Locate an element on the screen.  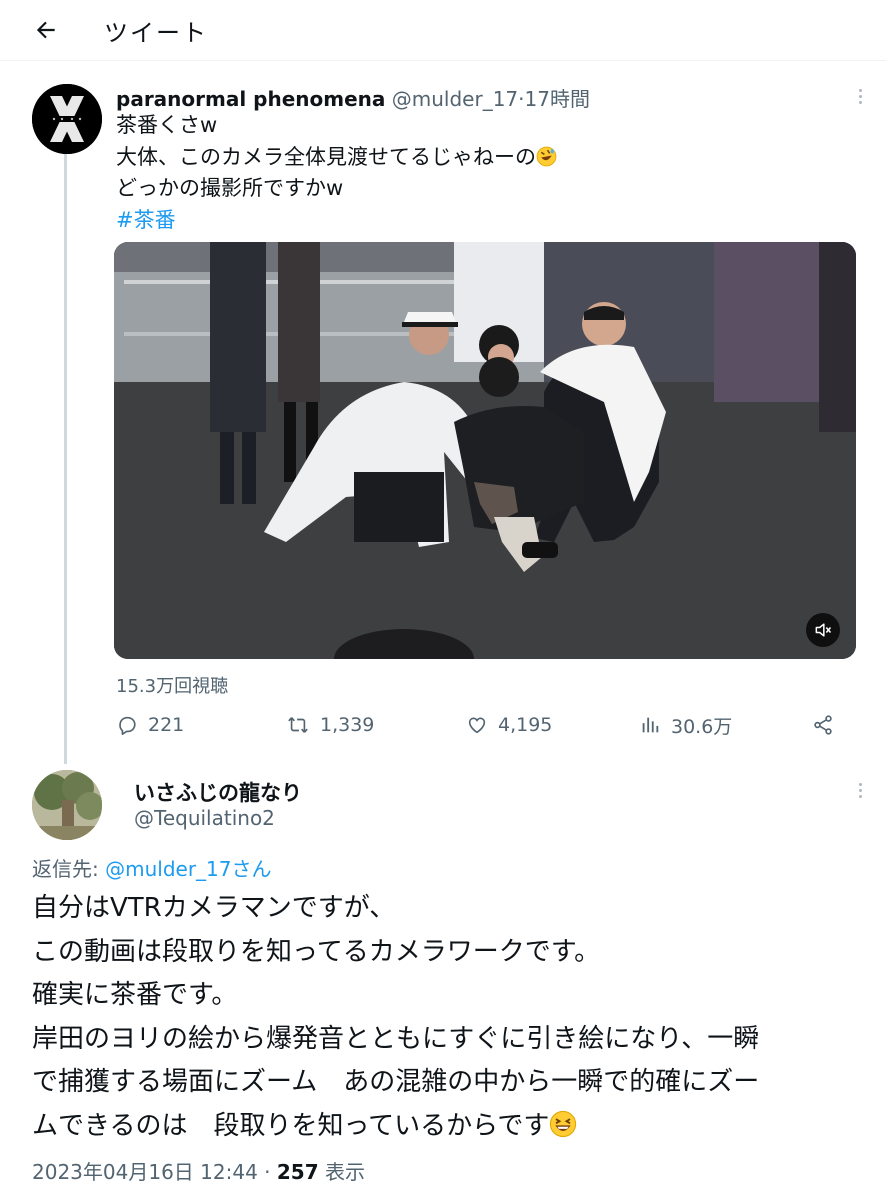
share-button is located at coordinates (823, 725).